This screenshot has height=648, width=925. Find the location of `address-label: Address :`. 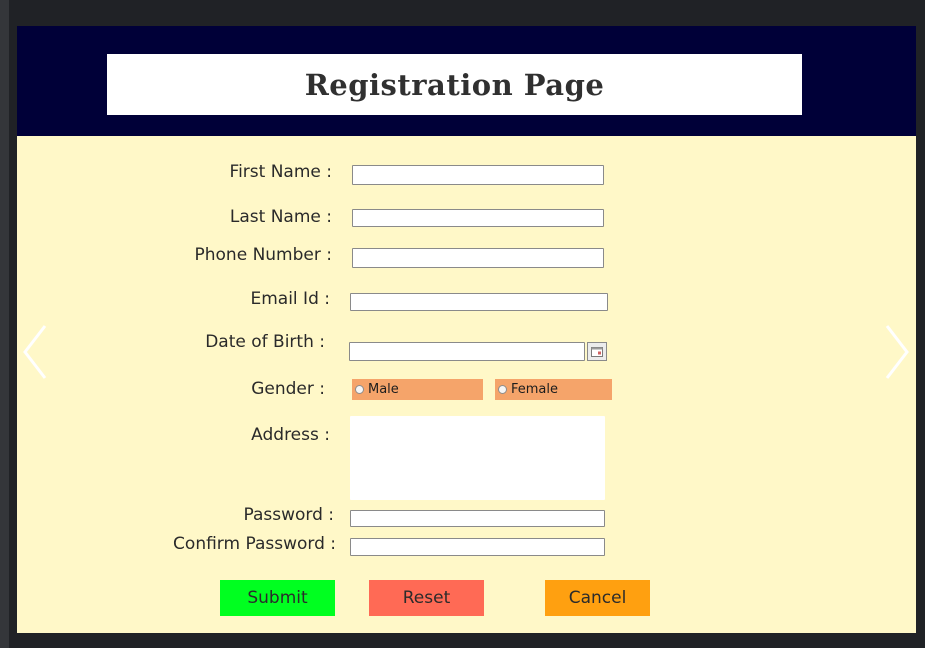

address-label: Address : is located at coordinates (290, 435).